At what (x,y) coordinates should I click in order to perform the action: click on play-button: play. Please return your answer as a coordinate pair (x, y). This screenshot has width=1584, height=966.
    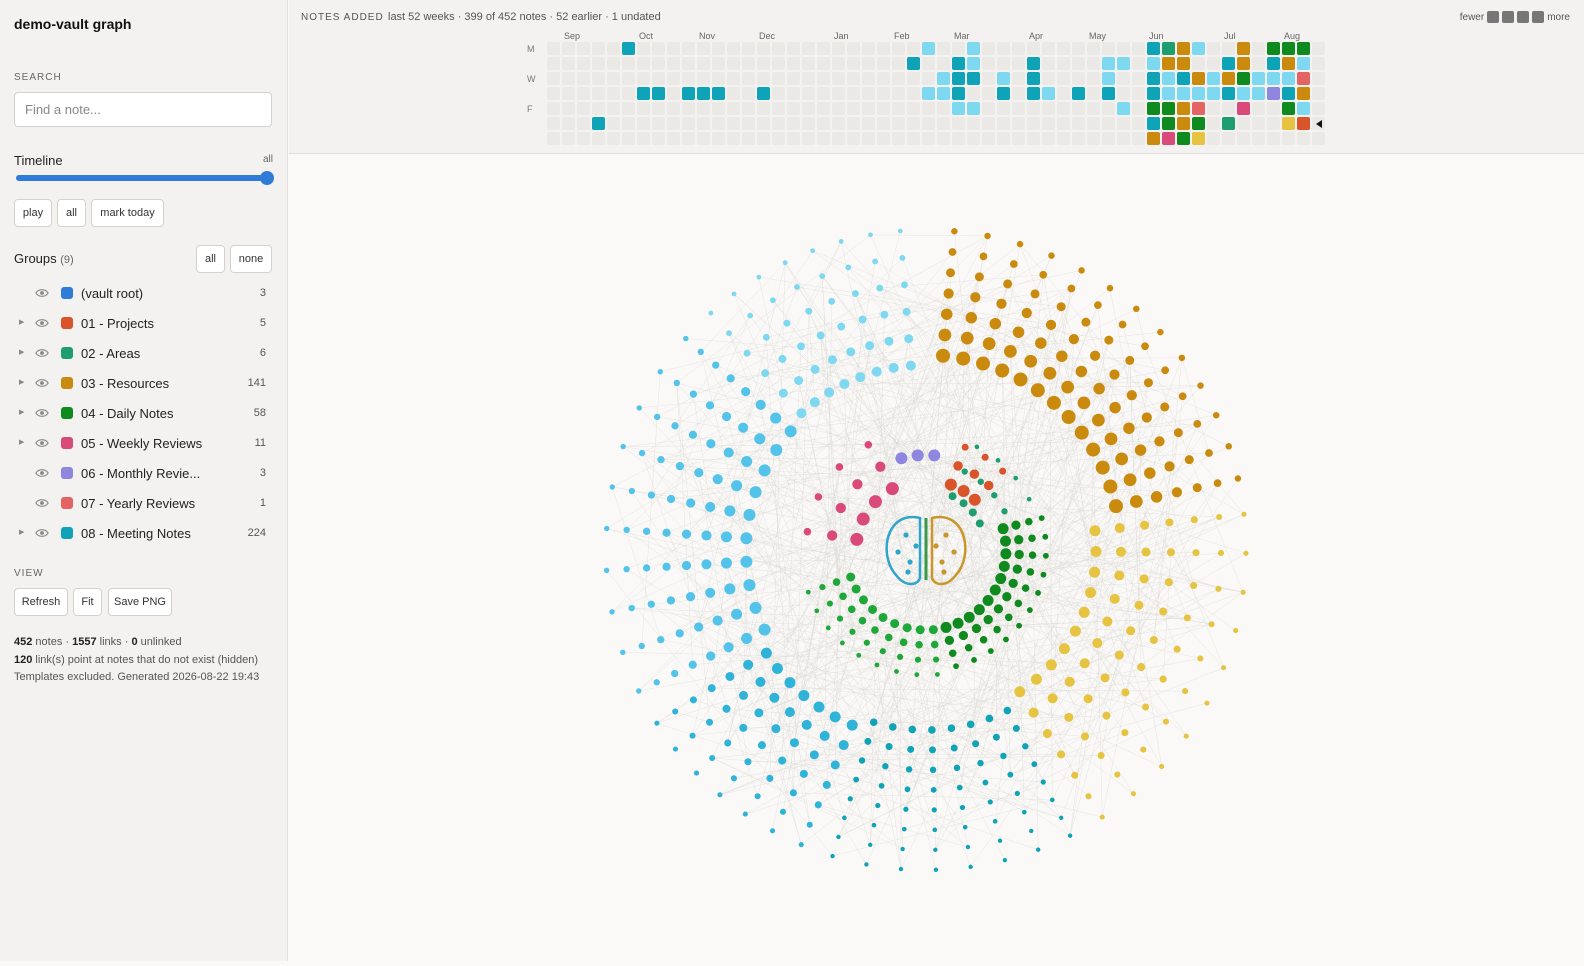
    Looking at the image, I should click on (33, 213).